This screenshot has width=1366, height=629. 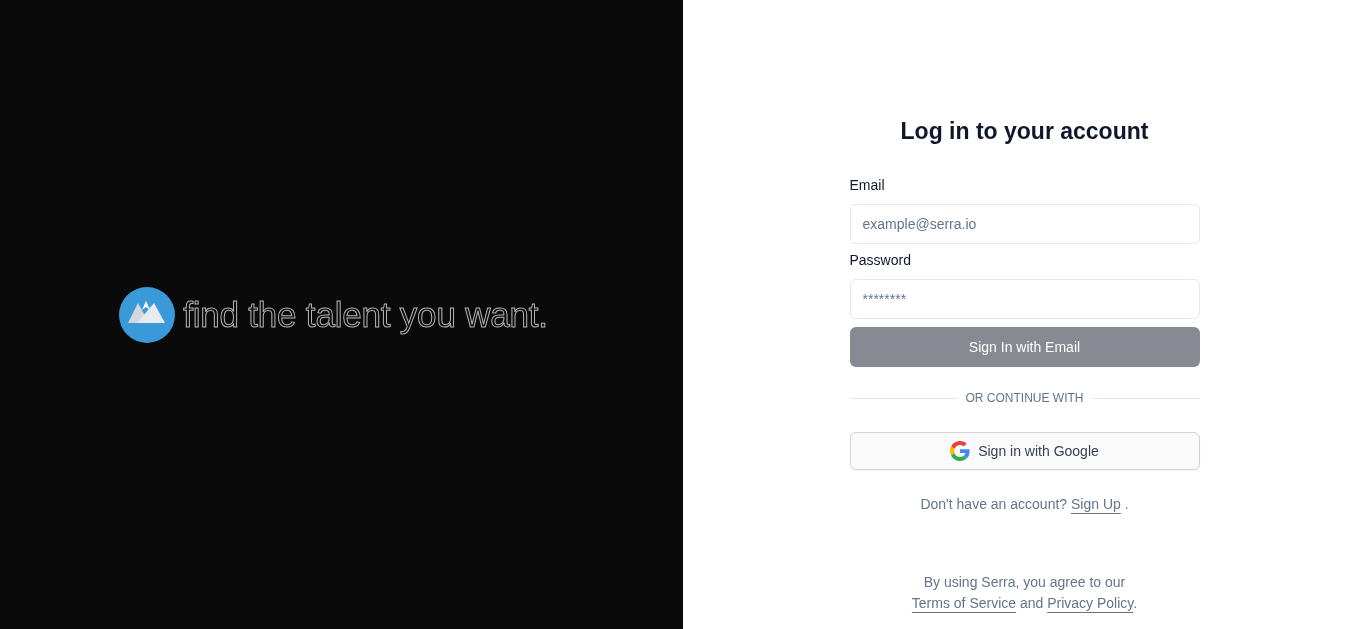 What do you see at coordinates (960, 451) in the screenshot?
I see `g-logo-icon` at bounding box center [960, 451].